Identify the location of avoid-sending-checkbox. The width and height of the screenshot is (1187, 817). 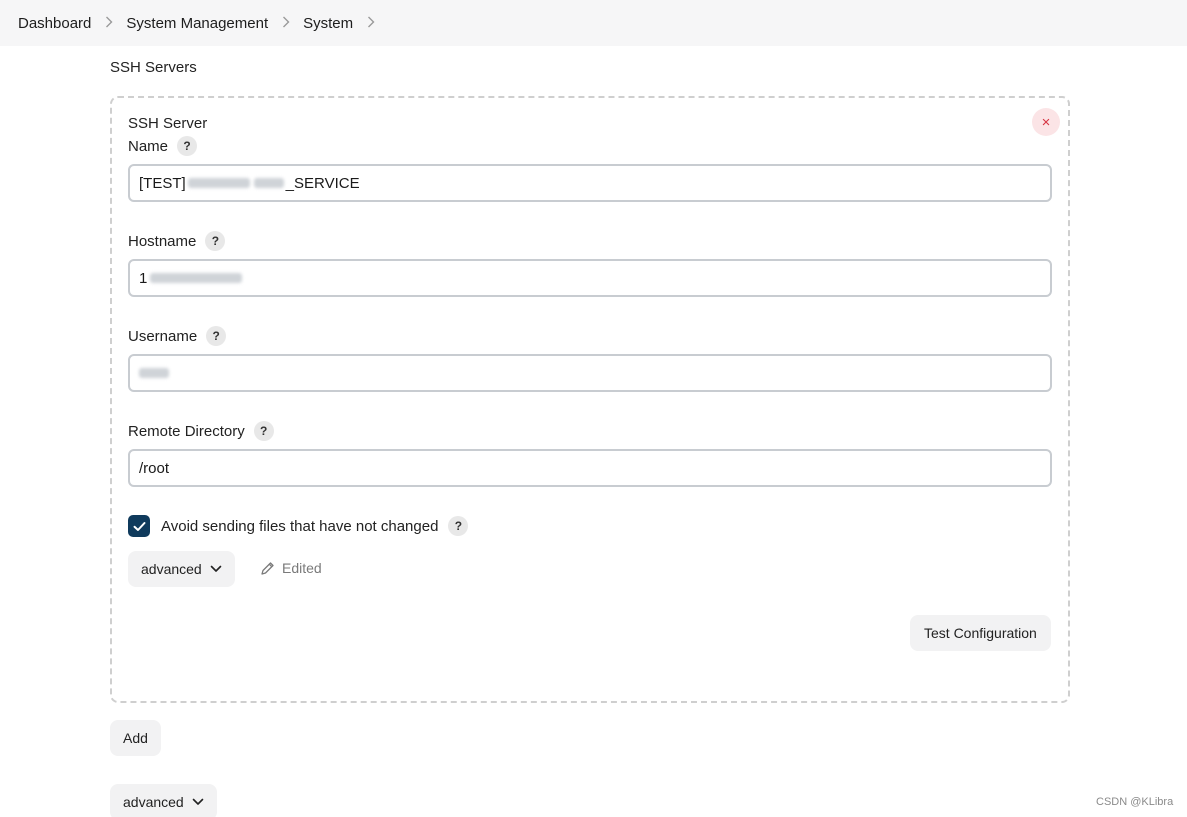
(139, 526).